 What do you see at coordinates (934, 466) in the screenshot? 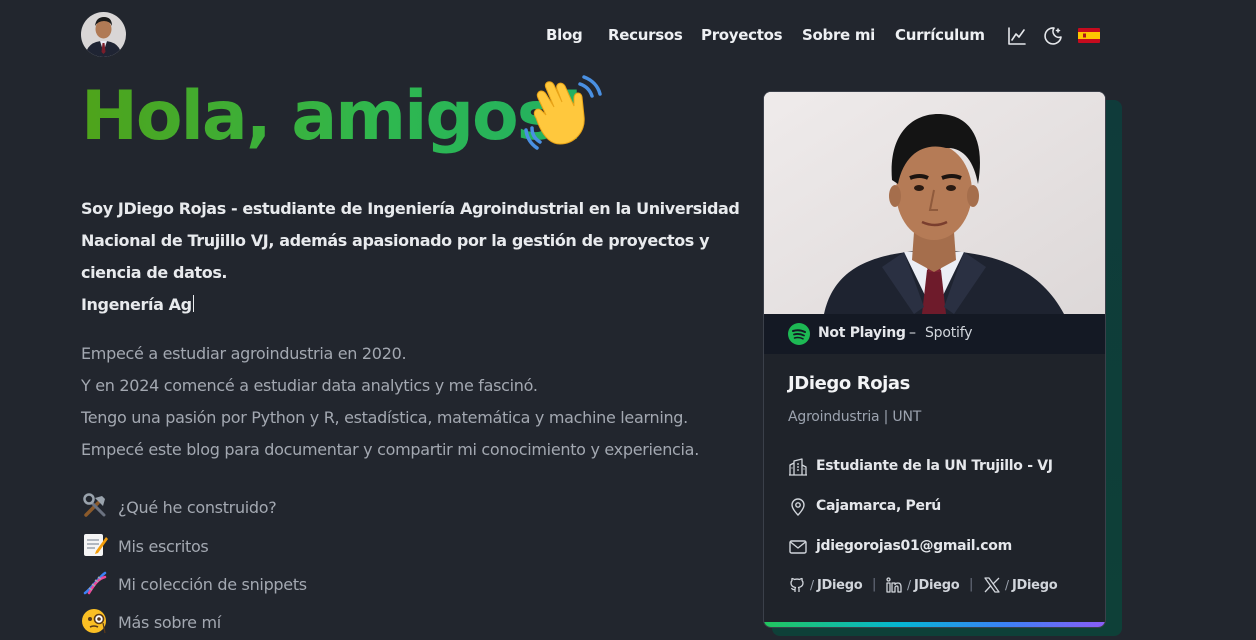
I see `info-text: Estudiante de la UN Trujillo - VJ` at bounding box center [934, 466].